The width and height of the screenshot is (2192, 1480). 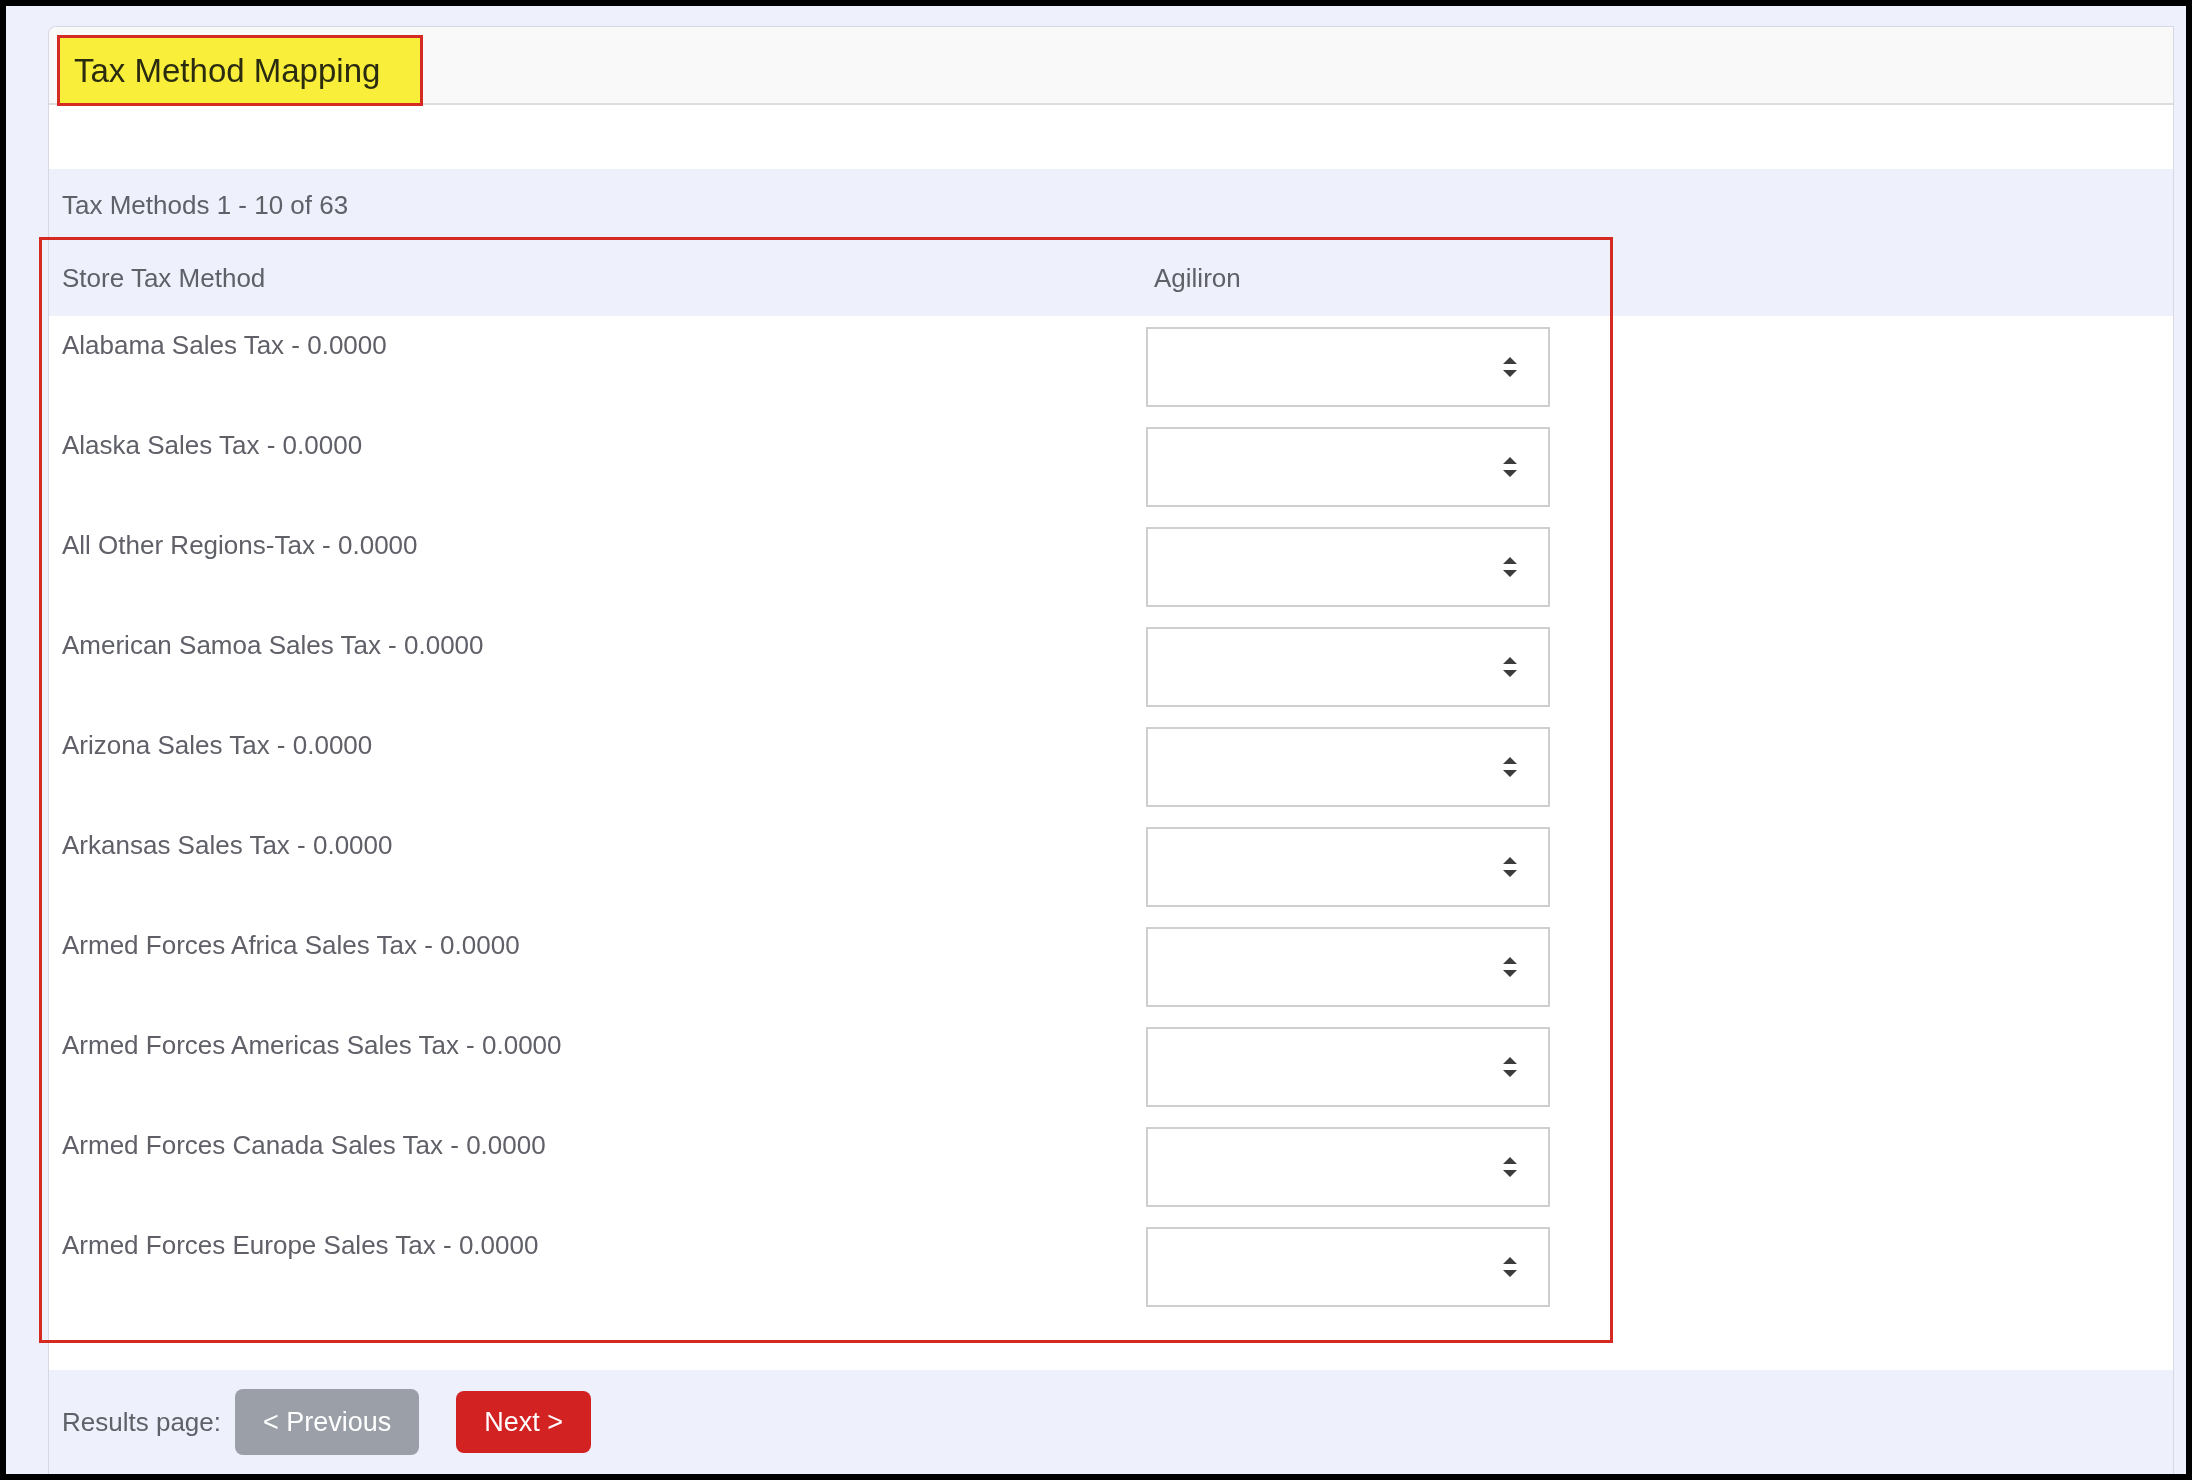 I want to click on tax-method-name: All Other Regions-Tax - 0.0000, so click(x=240, y=545).